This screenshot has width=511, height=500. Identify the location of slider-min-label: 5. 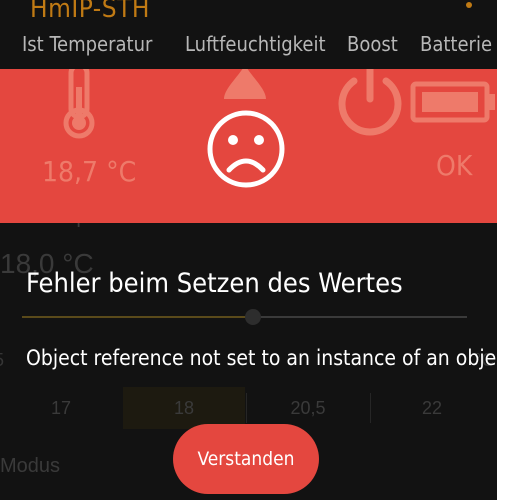
(2, 360).